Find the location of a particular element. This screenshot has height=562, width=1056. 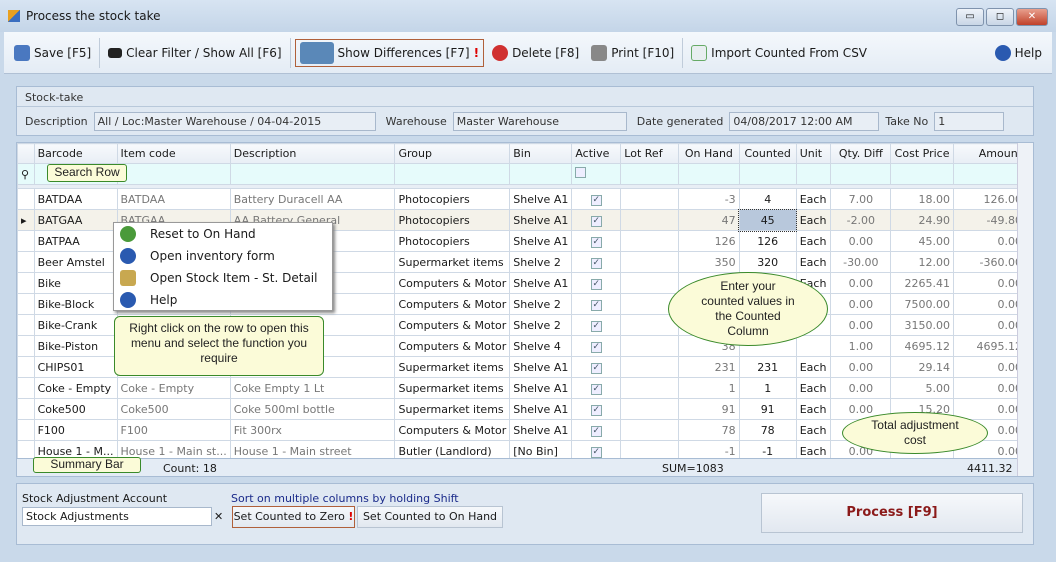

date-generated-label: Date generated is located at coordinates (680, 121).